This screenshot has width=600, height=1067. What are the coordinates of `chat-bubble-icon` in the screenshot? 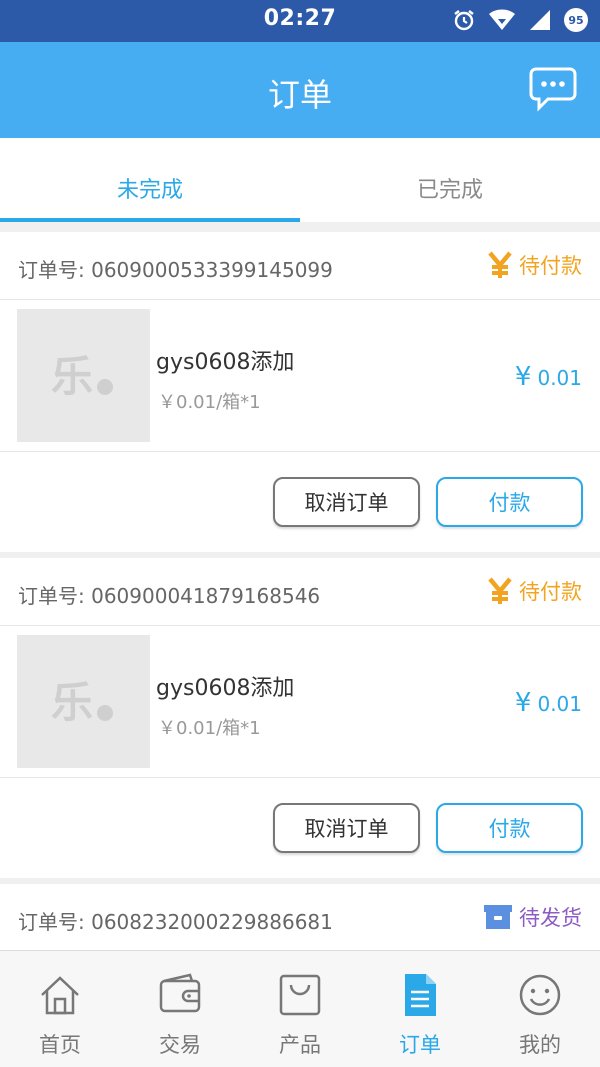 It's located at (553, 89).